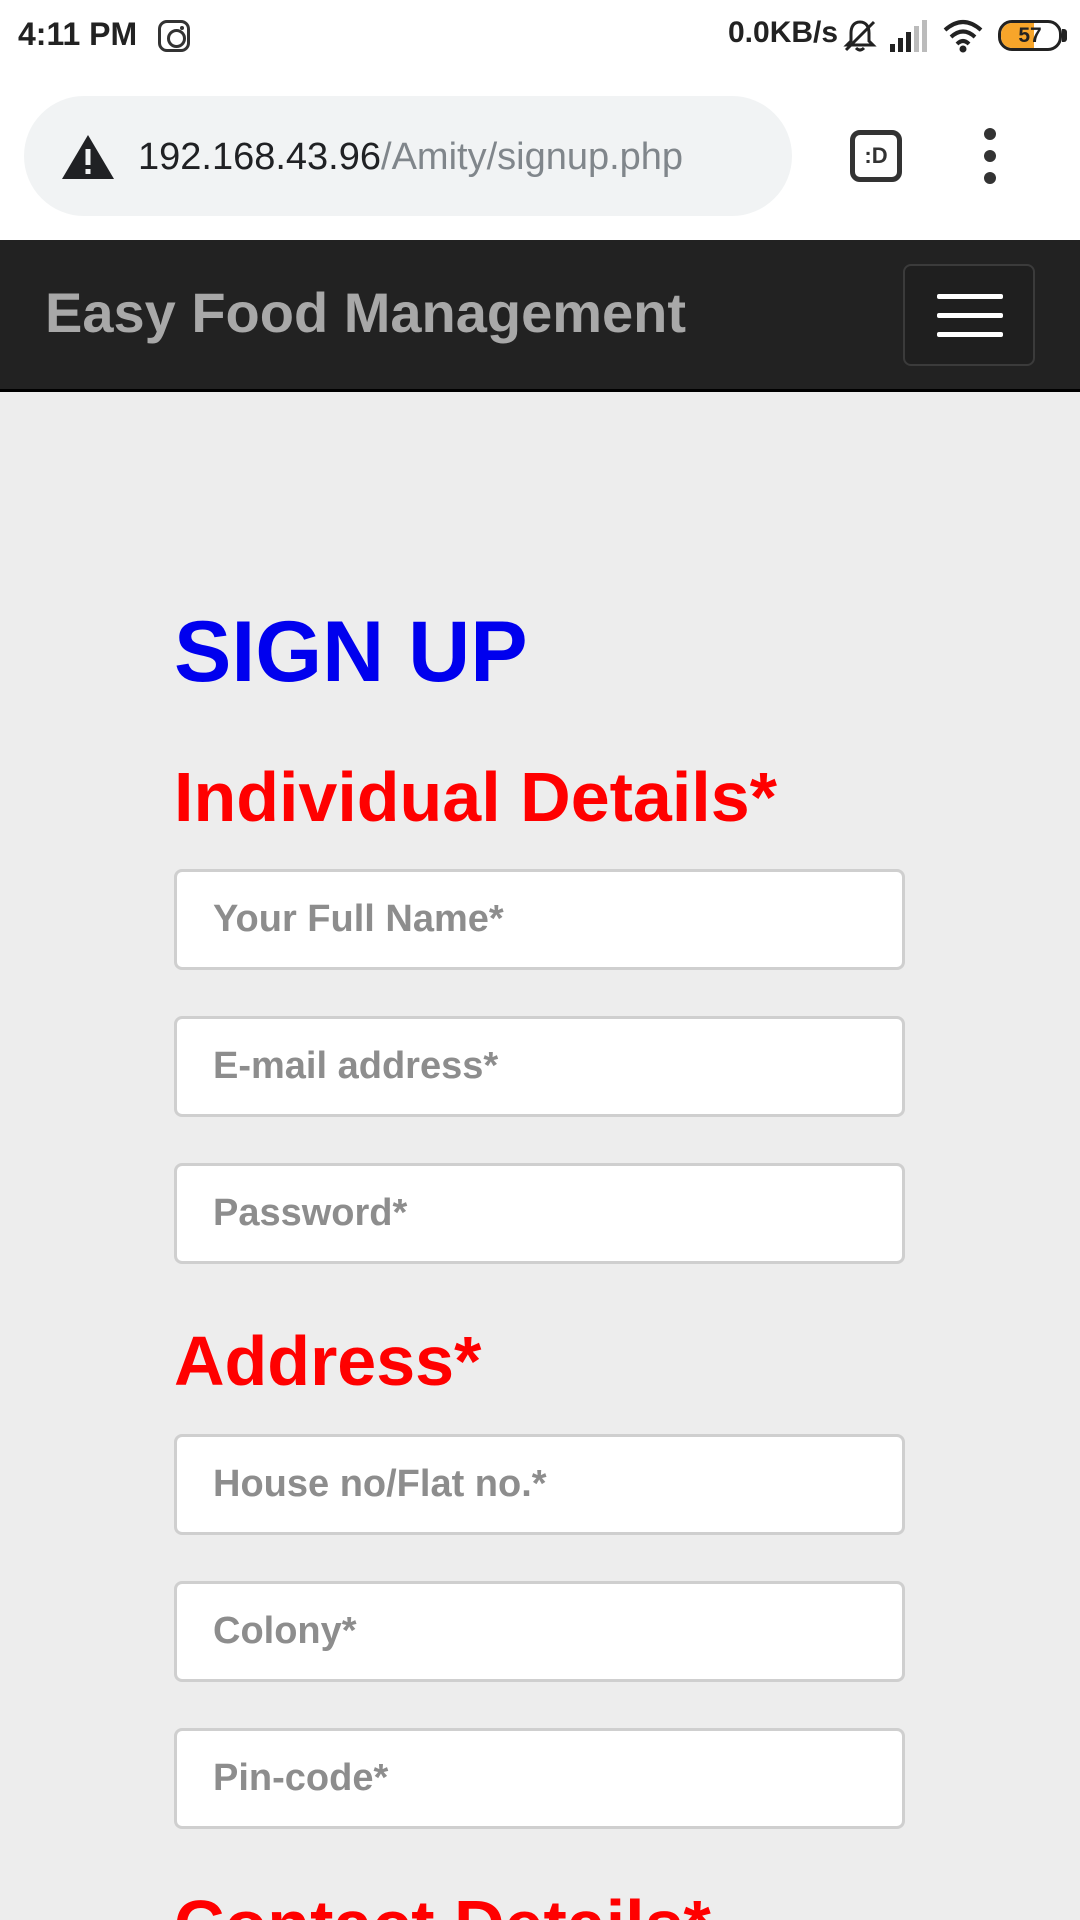 The height and width of the screenshot is (1920, 1080). What do you see at coordinates (783, 32) in the screenshot?
I see `network-speed: 0.0KB/s` at bounding box center [783, 32].